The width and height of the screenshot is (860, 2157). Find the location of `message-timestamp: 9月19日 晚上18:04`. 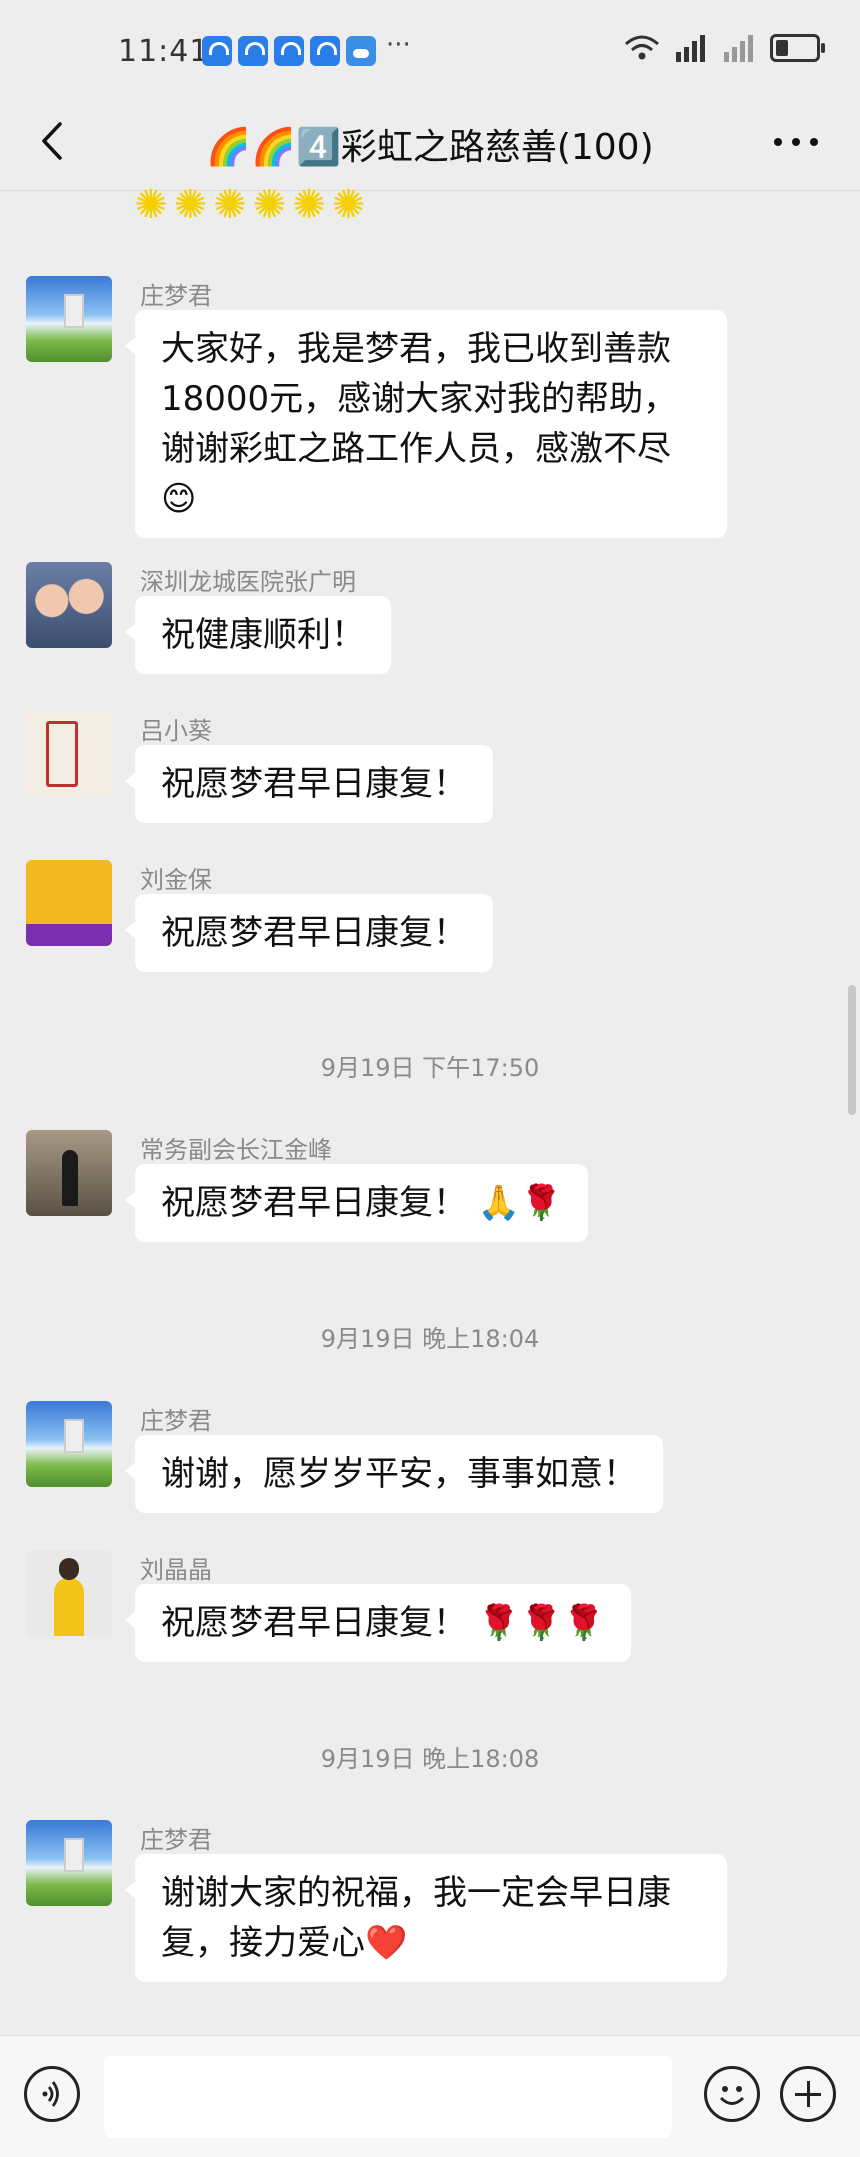

message-timestamp: 9月19日 晚上18:04 is located at coordinates (430, 1339).